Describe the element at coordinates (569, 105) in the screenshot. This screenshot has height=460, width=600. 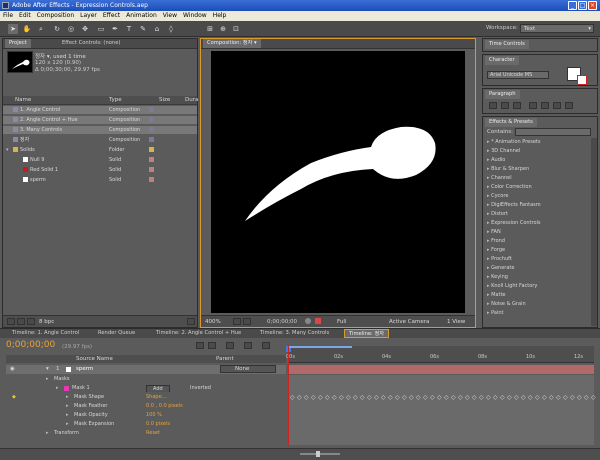
I see `justify-all-icon` at that location.